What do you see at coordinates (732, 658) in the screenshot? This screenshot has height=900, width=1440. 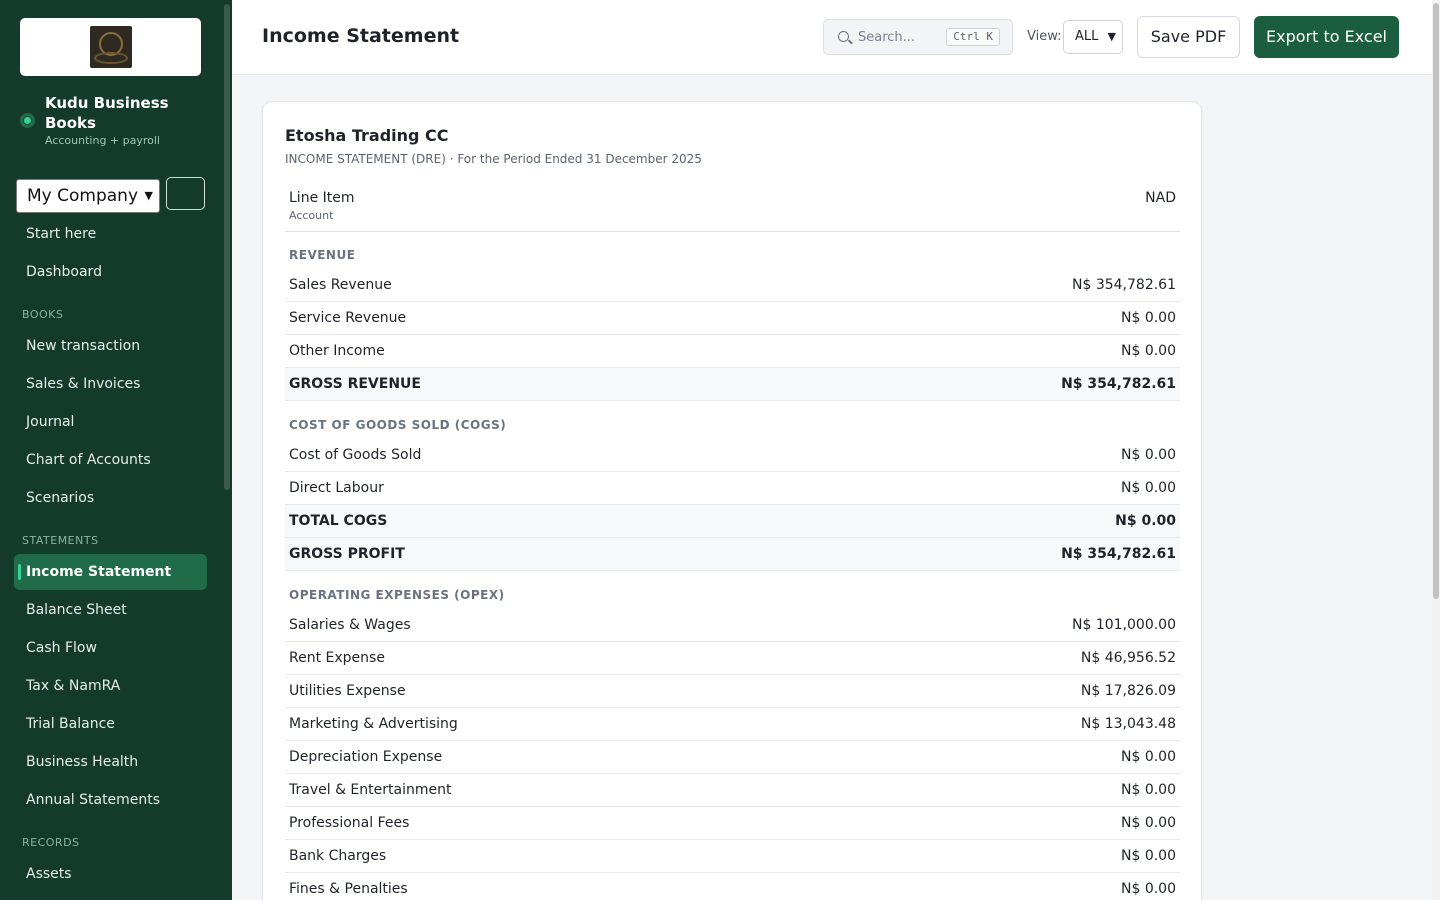 I see `table-row: Rent Expense N$ 46,956.52` at bounding box center [732, 658].